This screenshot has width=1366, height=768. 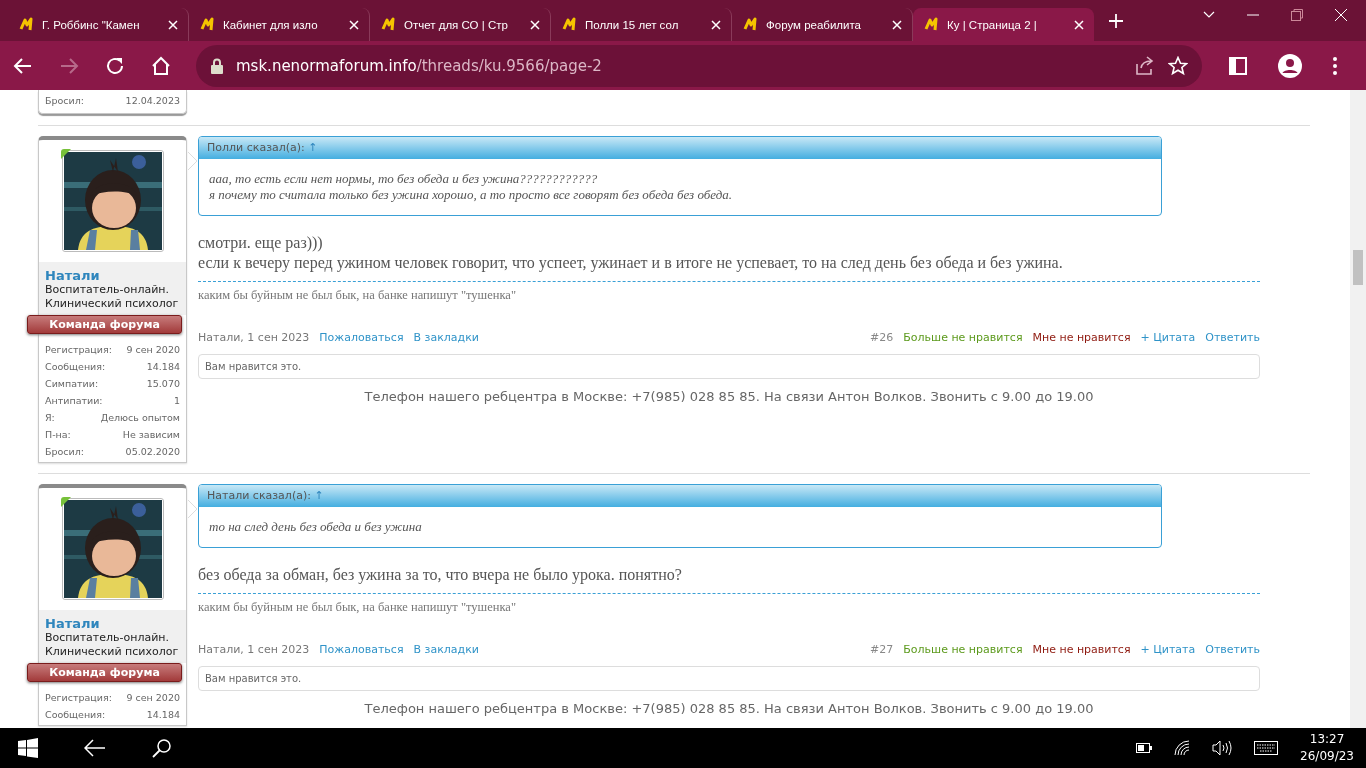 I want to click on stat-label: Антипатии:, so click(x=74, y=400).